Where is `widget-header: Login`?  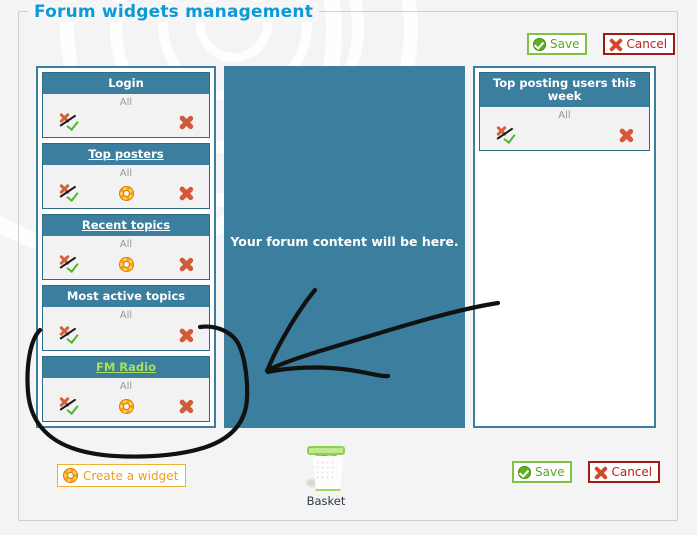
widget-header: Login is located at coordinates (126, 83).